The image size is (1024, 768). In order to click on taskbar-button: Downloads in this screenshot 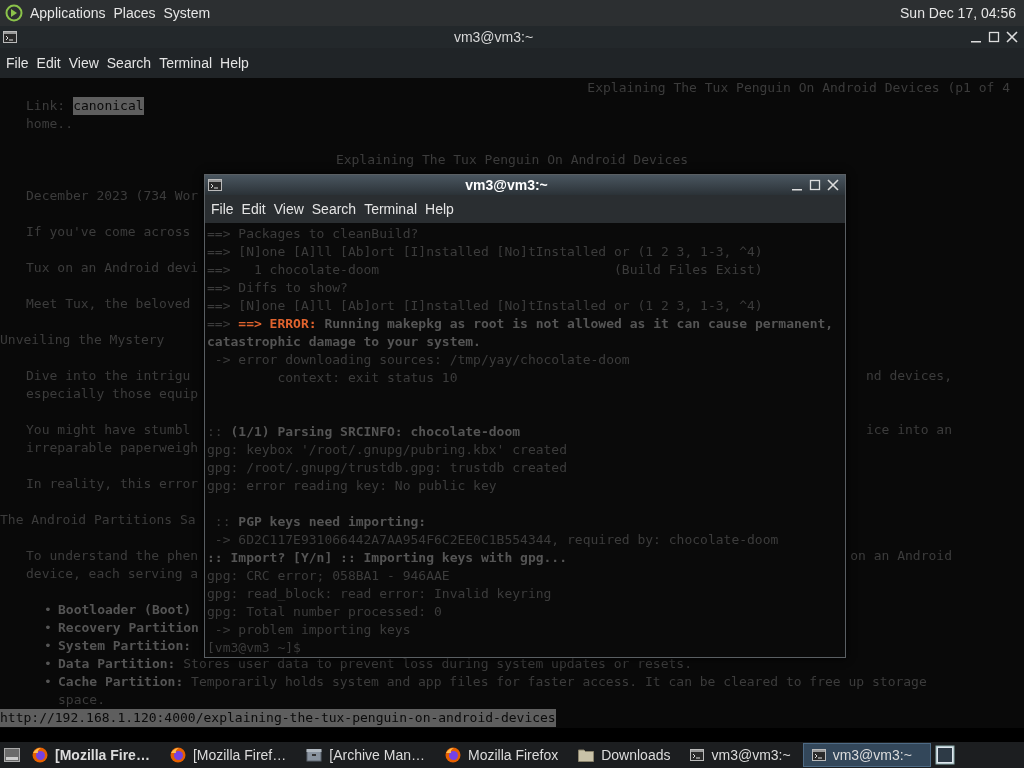, I will do `click(624, 755)`.